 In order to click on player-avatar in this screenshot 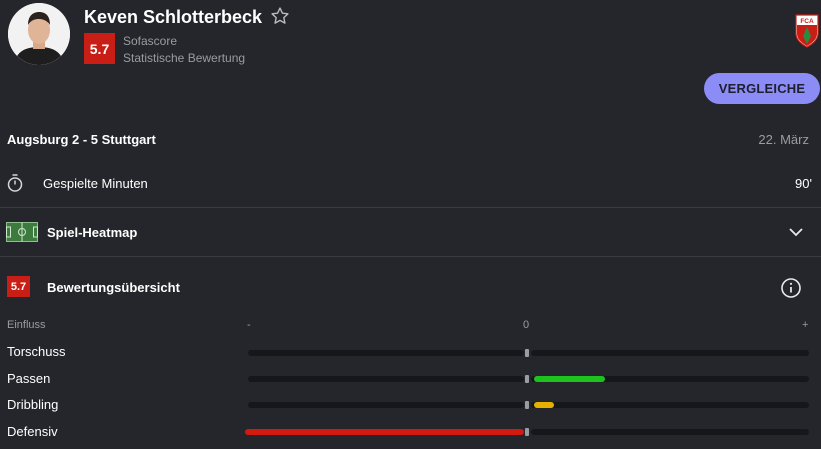, I will do `click(39, 34)`.